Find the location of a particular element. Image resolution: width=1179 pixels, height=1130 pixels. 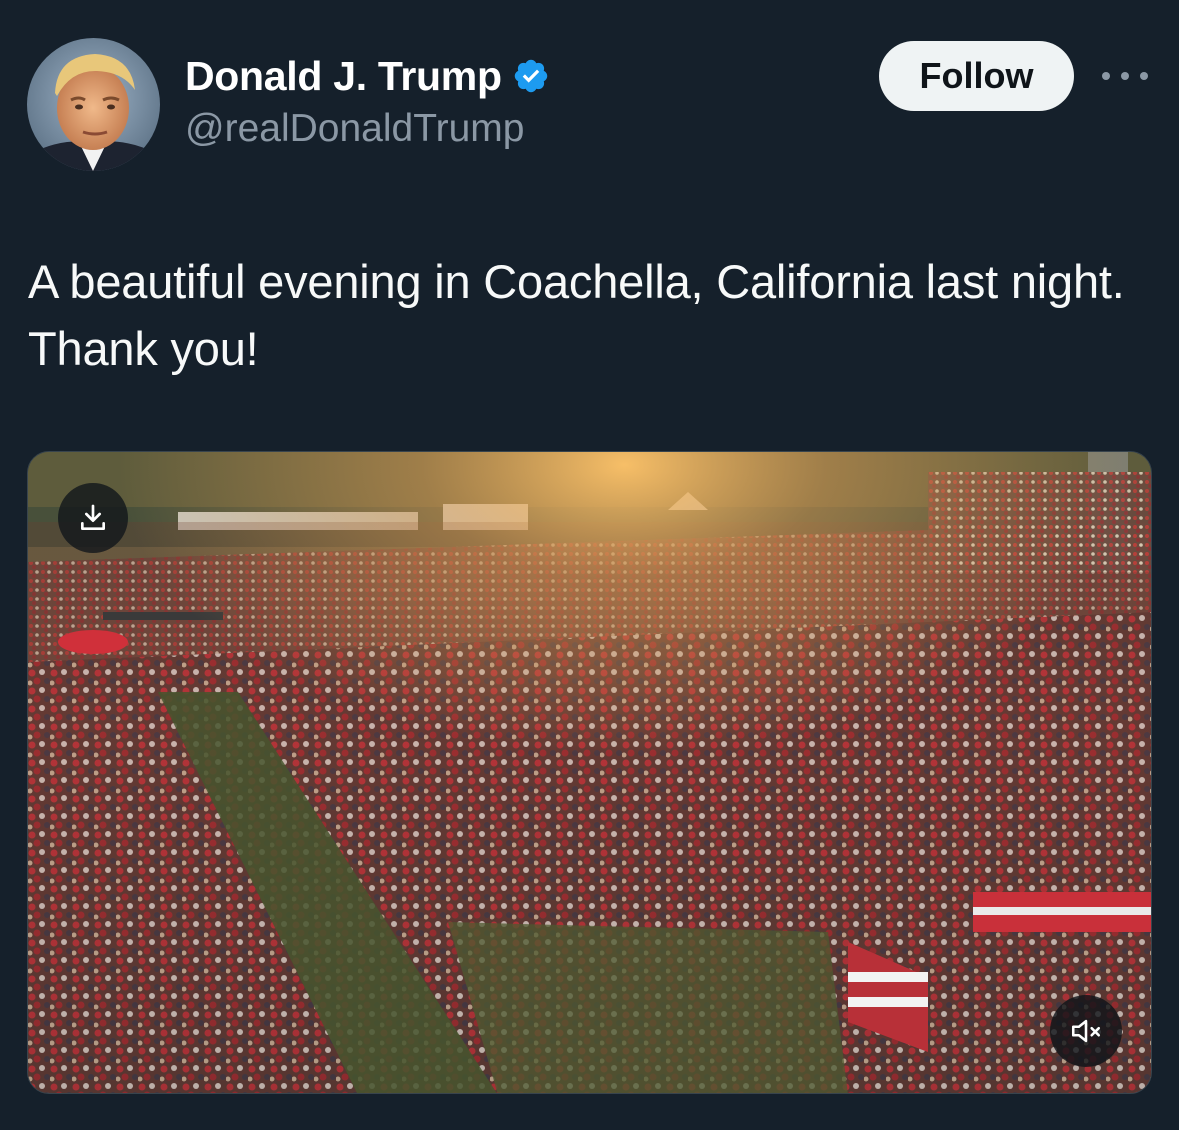

mute-button is located at coordinates (1086, 1031).